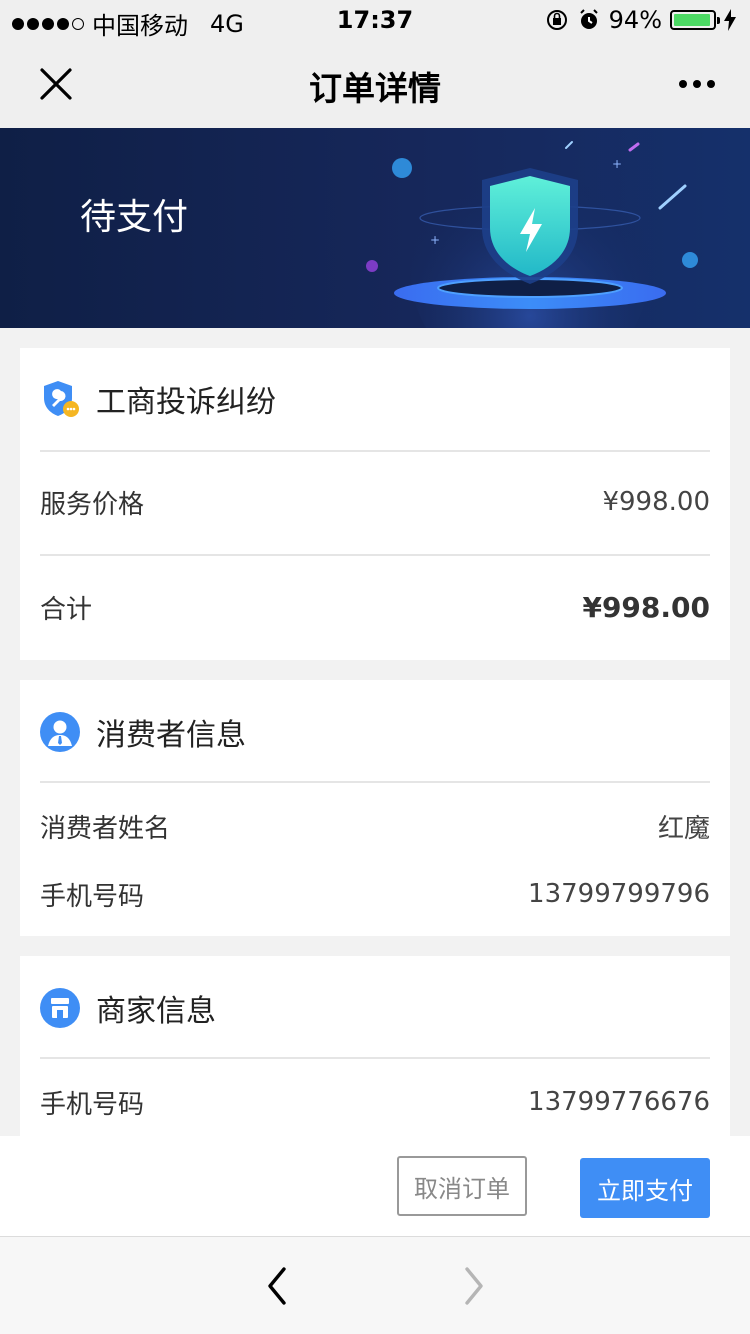 This screenshot has width=750, height=1334. Describe the element at coordinates (186, 402) in the screenshot. I see `service-title: 工商投诉纠纷` at that location.